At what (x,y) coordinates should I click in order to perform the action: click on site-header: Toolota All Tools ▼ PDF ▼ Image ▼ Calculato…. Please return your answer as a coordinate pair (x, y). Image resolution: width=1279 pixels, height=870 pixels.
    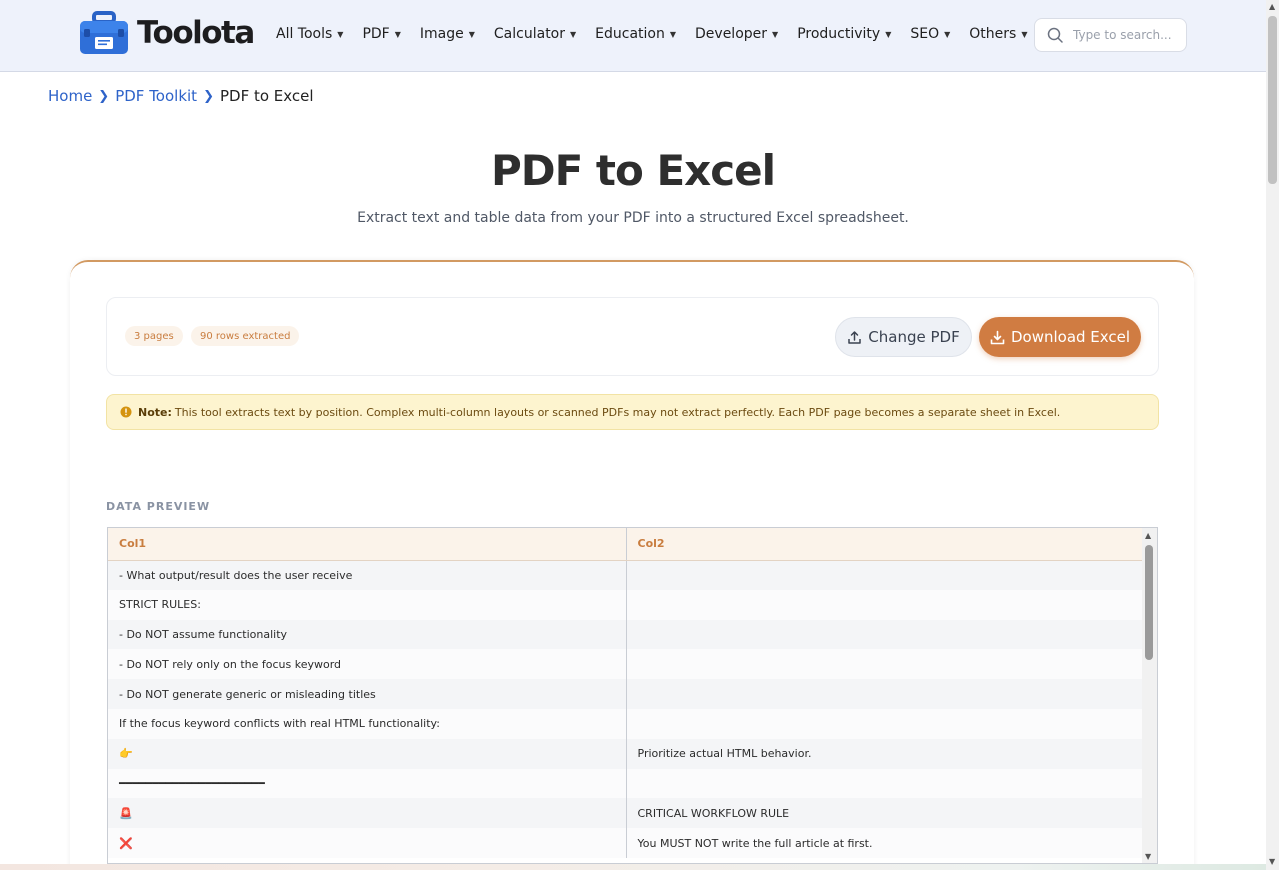
    Looking at the image, I should click on (633, 36).